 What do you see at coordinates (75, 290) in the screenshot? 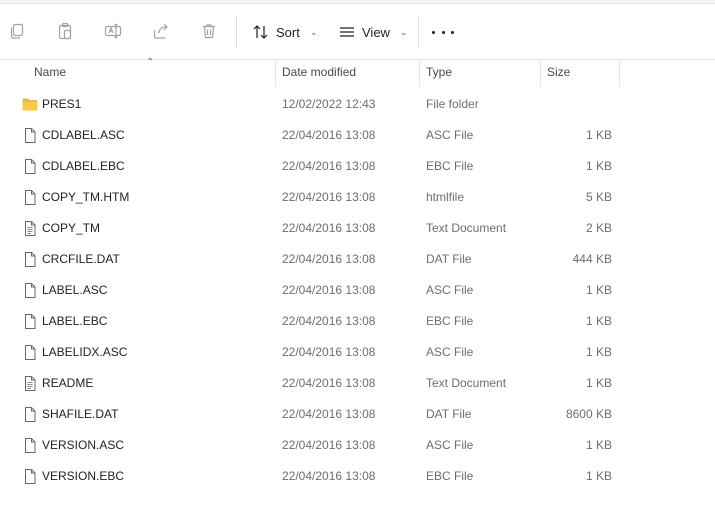
I see `file-name: LABEL.ASC` at bounding box center [75, 290].